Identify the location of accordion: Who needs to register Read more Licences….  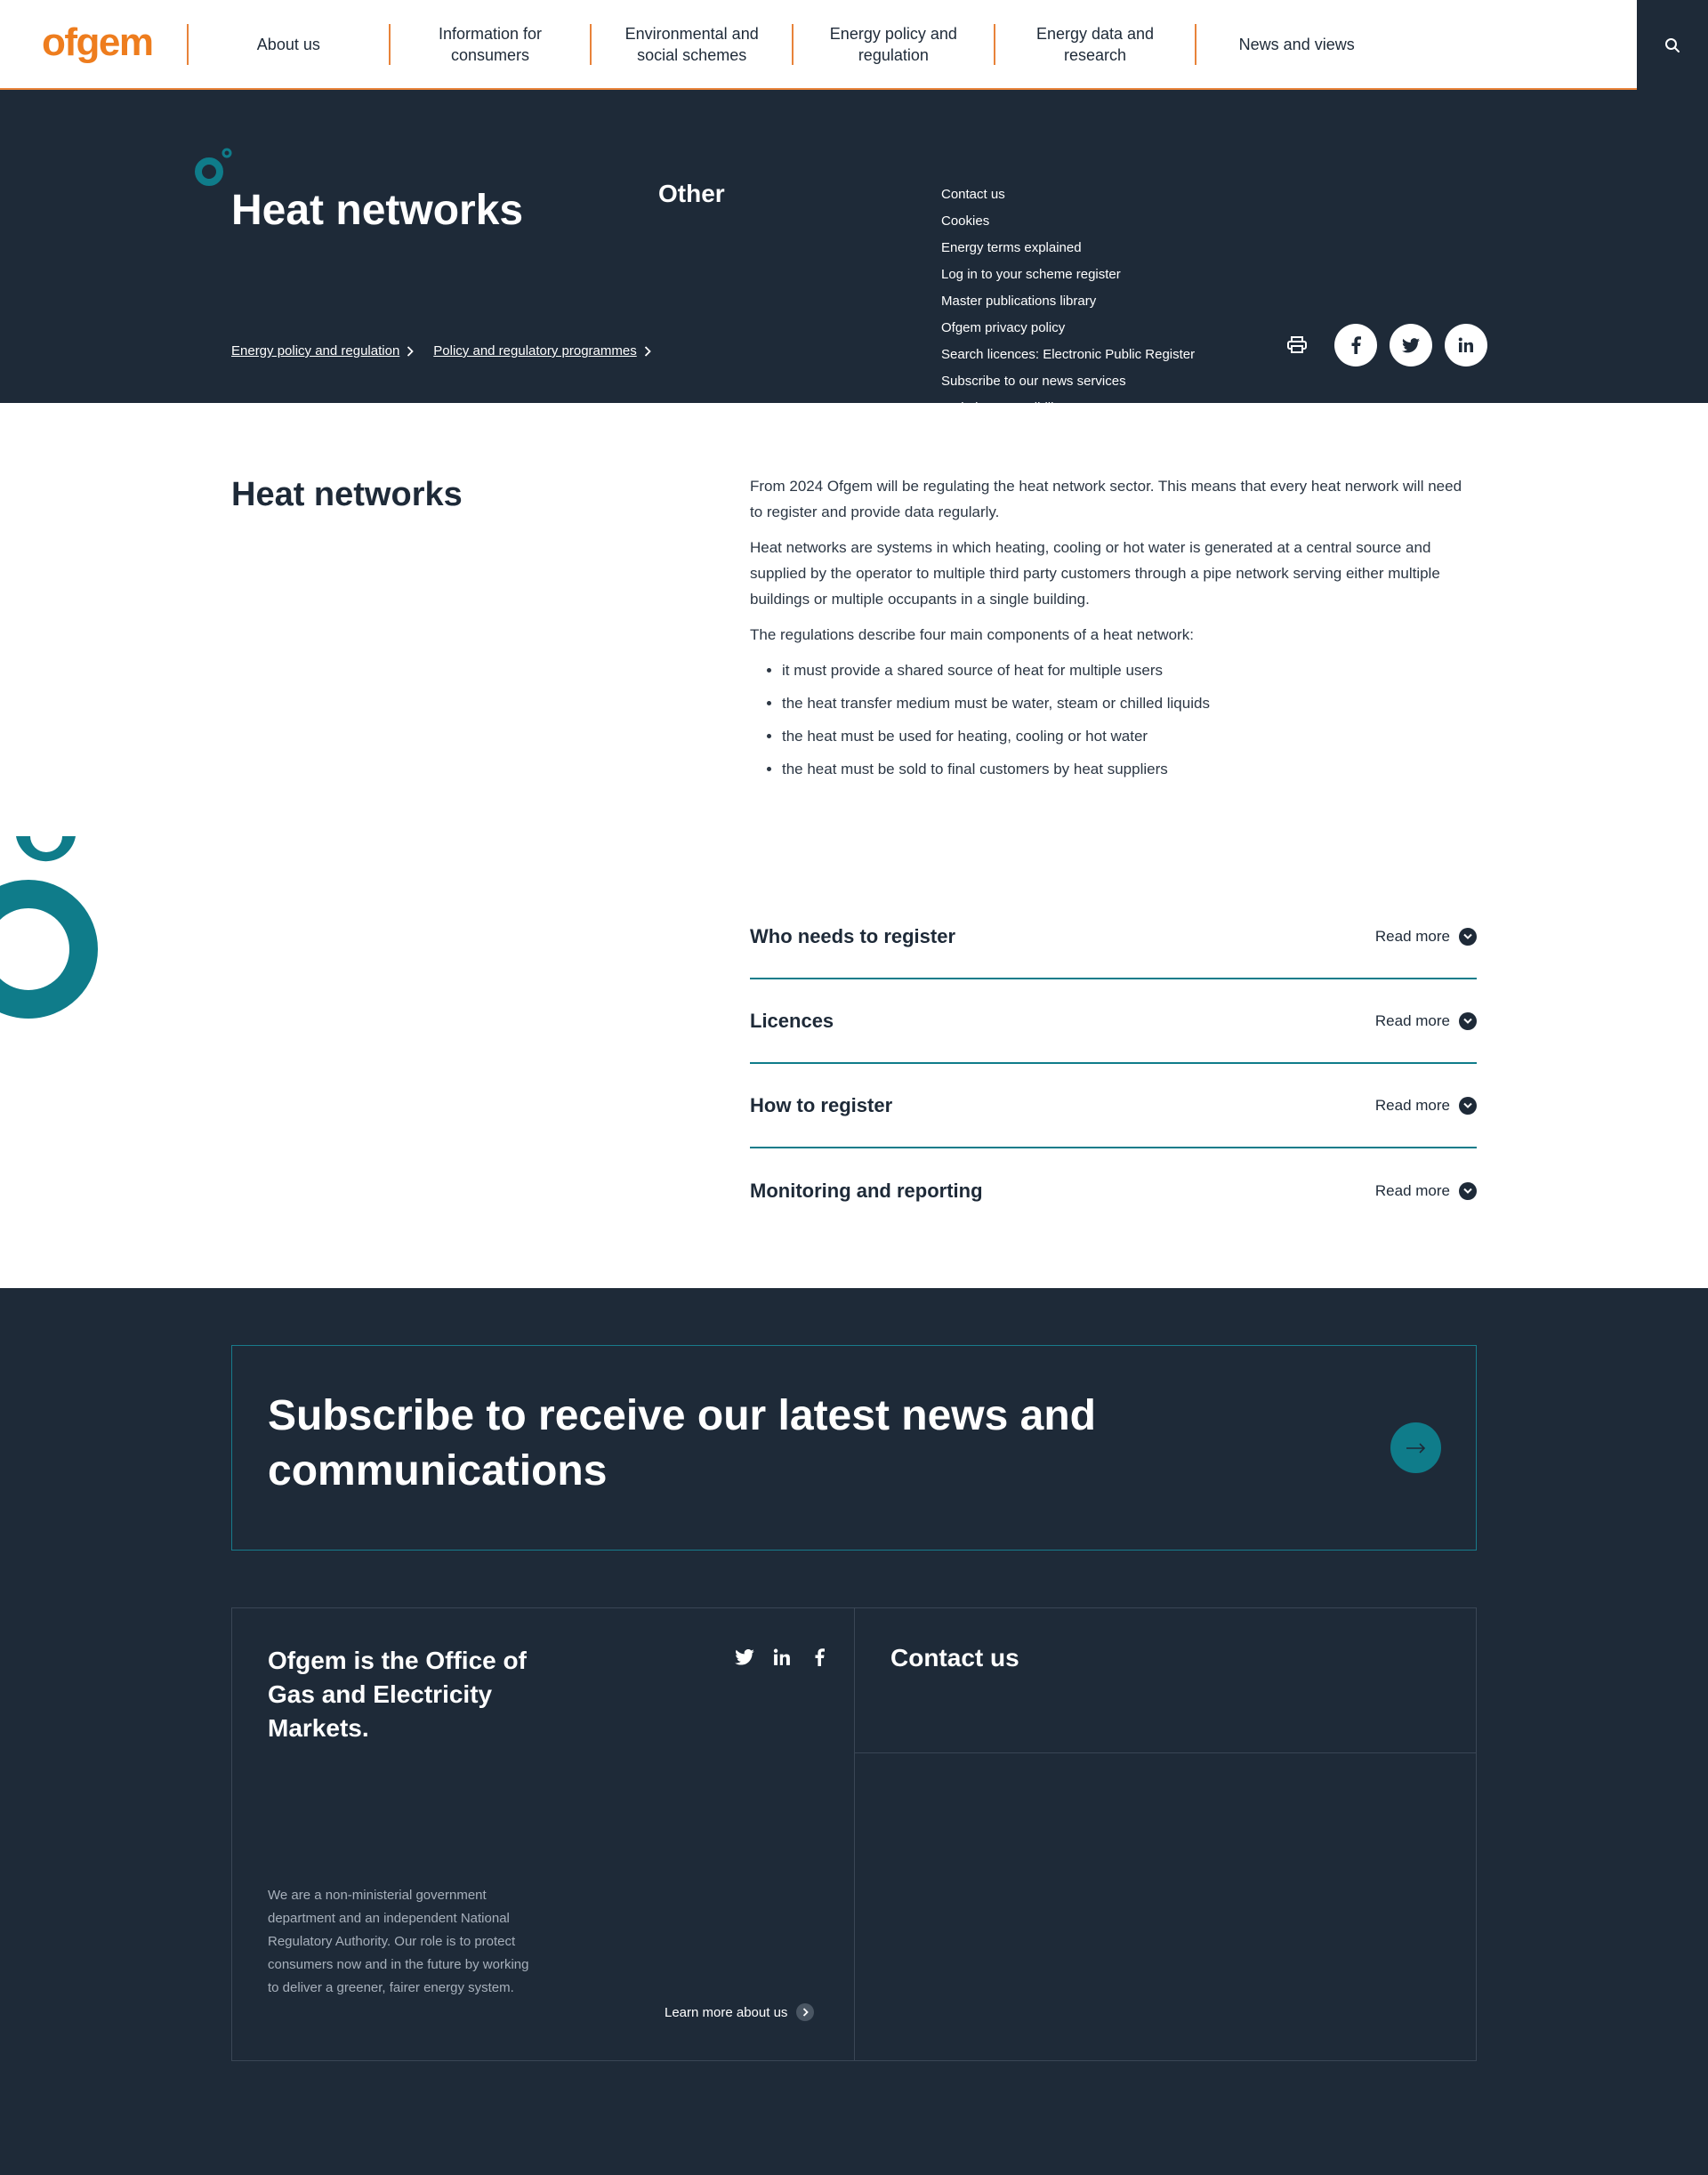
(1113, 1064).